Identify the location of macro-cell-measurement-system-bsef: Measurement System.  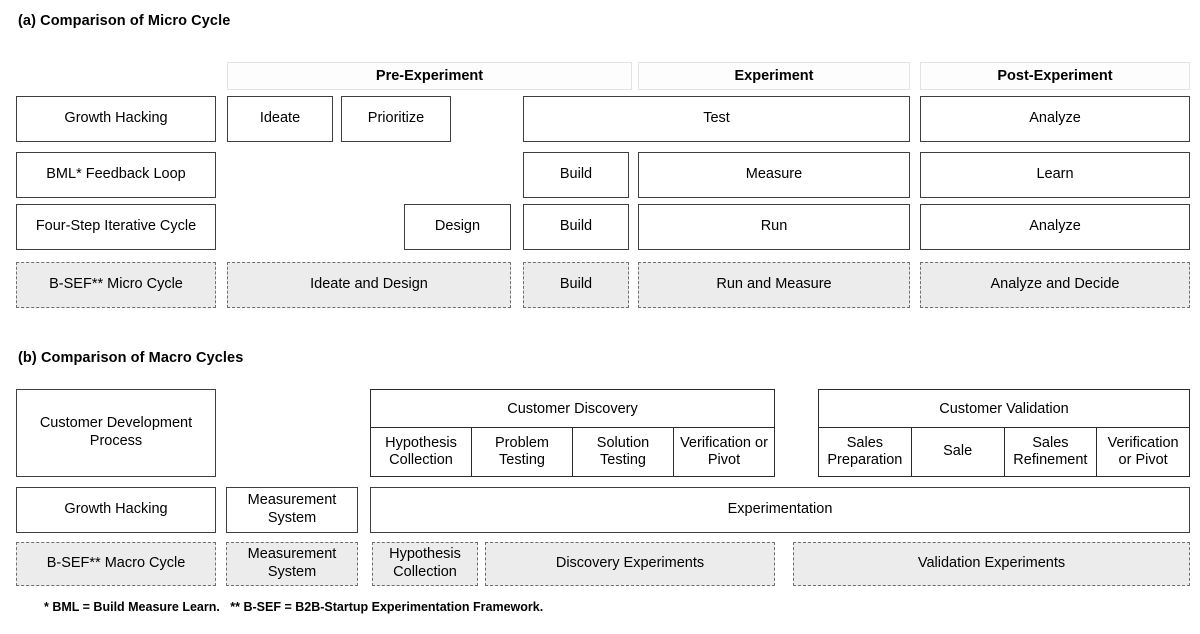
(292, 564).